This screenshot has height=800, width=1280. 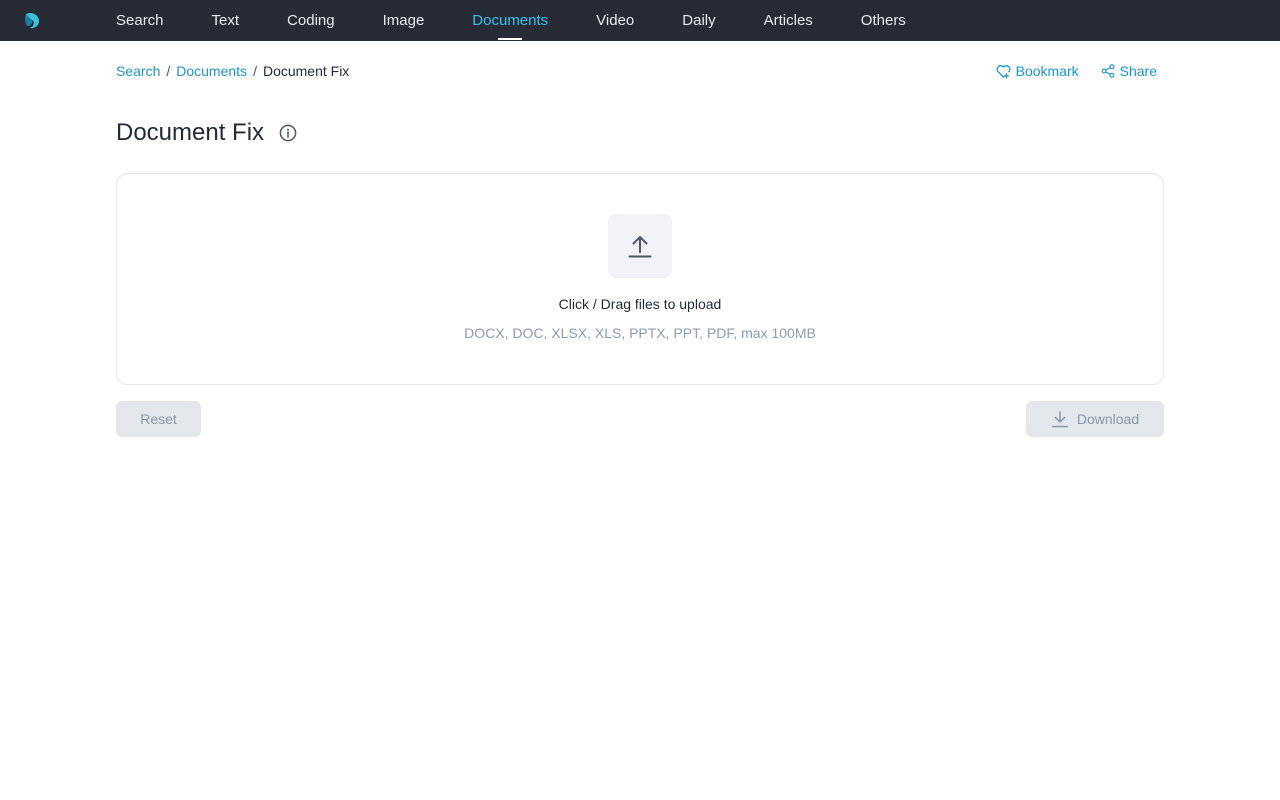 I want to click on nav-item-video: Video, so click(x=615, y=20).